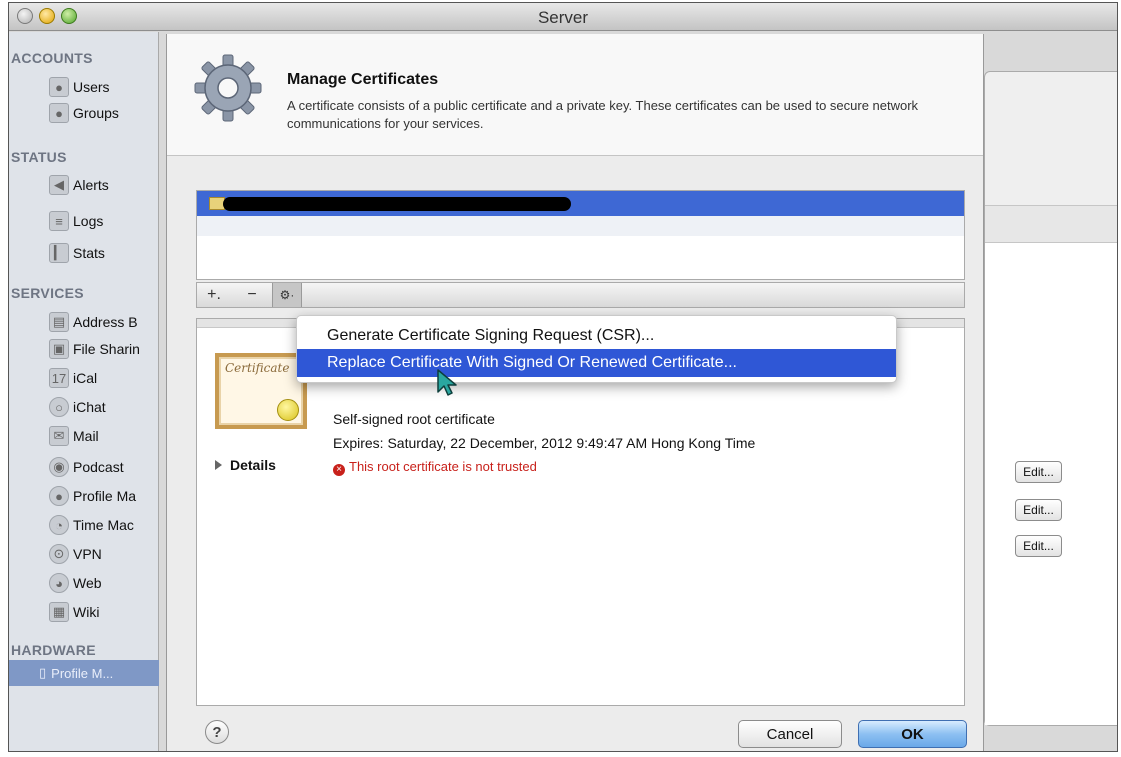 The height and width of the screenshot is (757, 1121). I want to click on file-sharing-icon: ▣, so click(59, 349).